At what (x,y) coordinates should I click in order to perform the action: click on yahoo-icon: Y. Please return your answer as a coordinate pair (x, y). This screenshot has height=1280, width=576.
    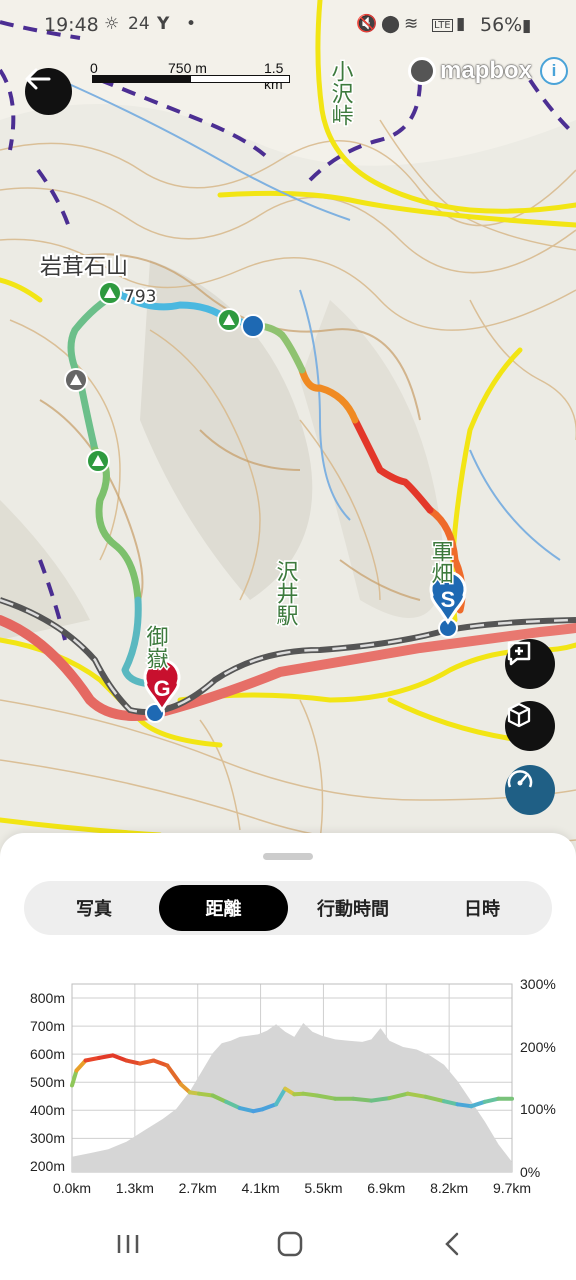
    Looking at the image, I should click on (163, 24).